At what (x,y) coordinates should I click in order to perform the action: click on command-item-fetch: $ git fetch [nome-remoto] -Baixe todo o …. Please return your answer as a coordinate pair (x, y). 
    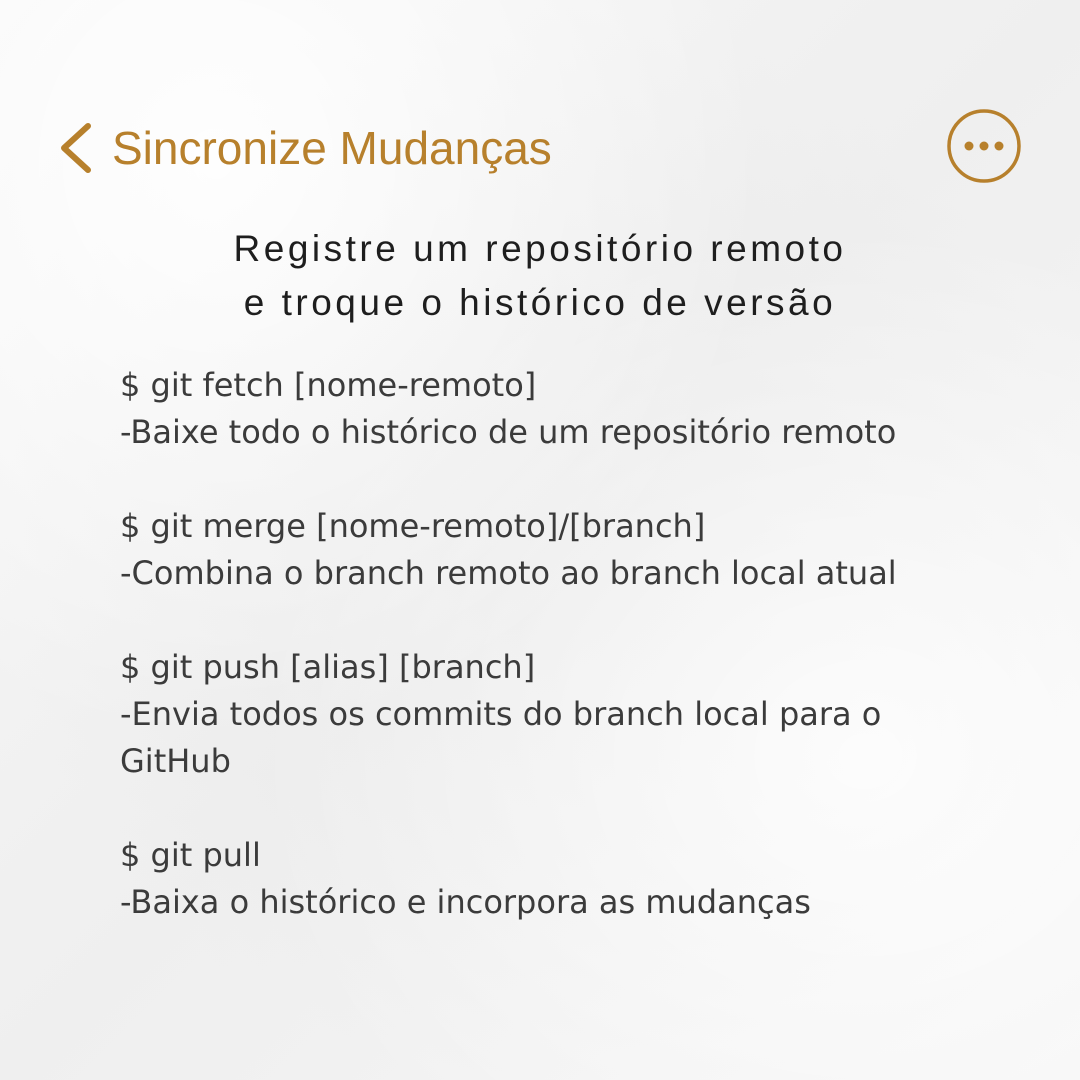
    Looking at the image, I should click on (560, 409).